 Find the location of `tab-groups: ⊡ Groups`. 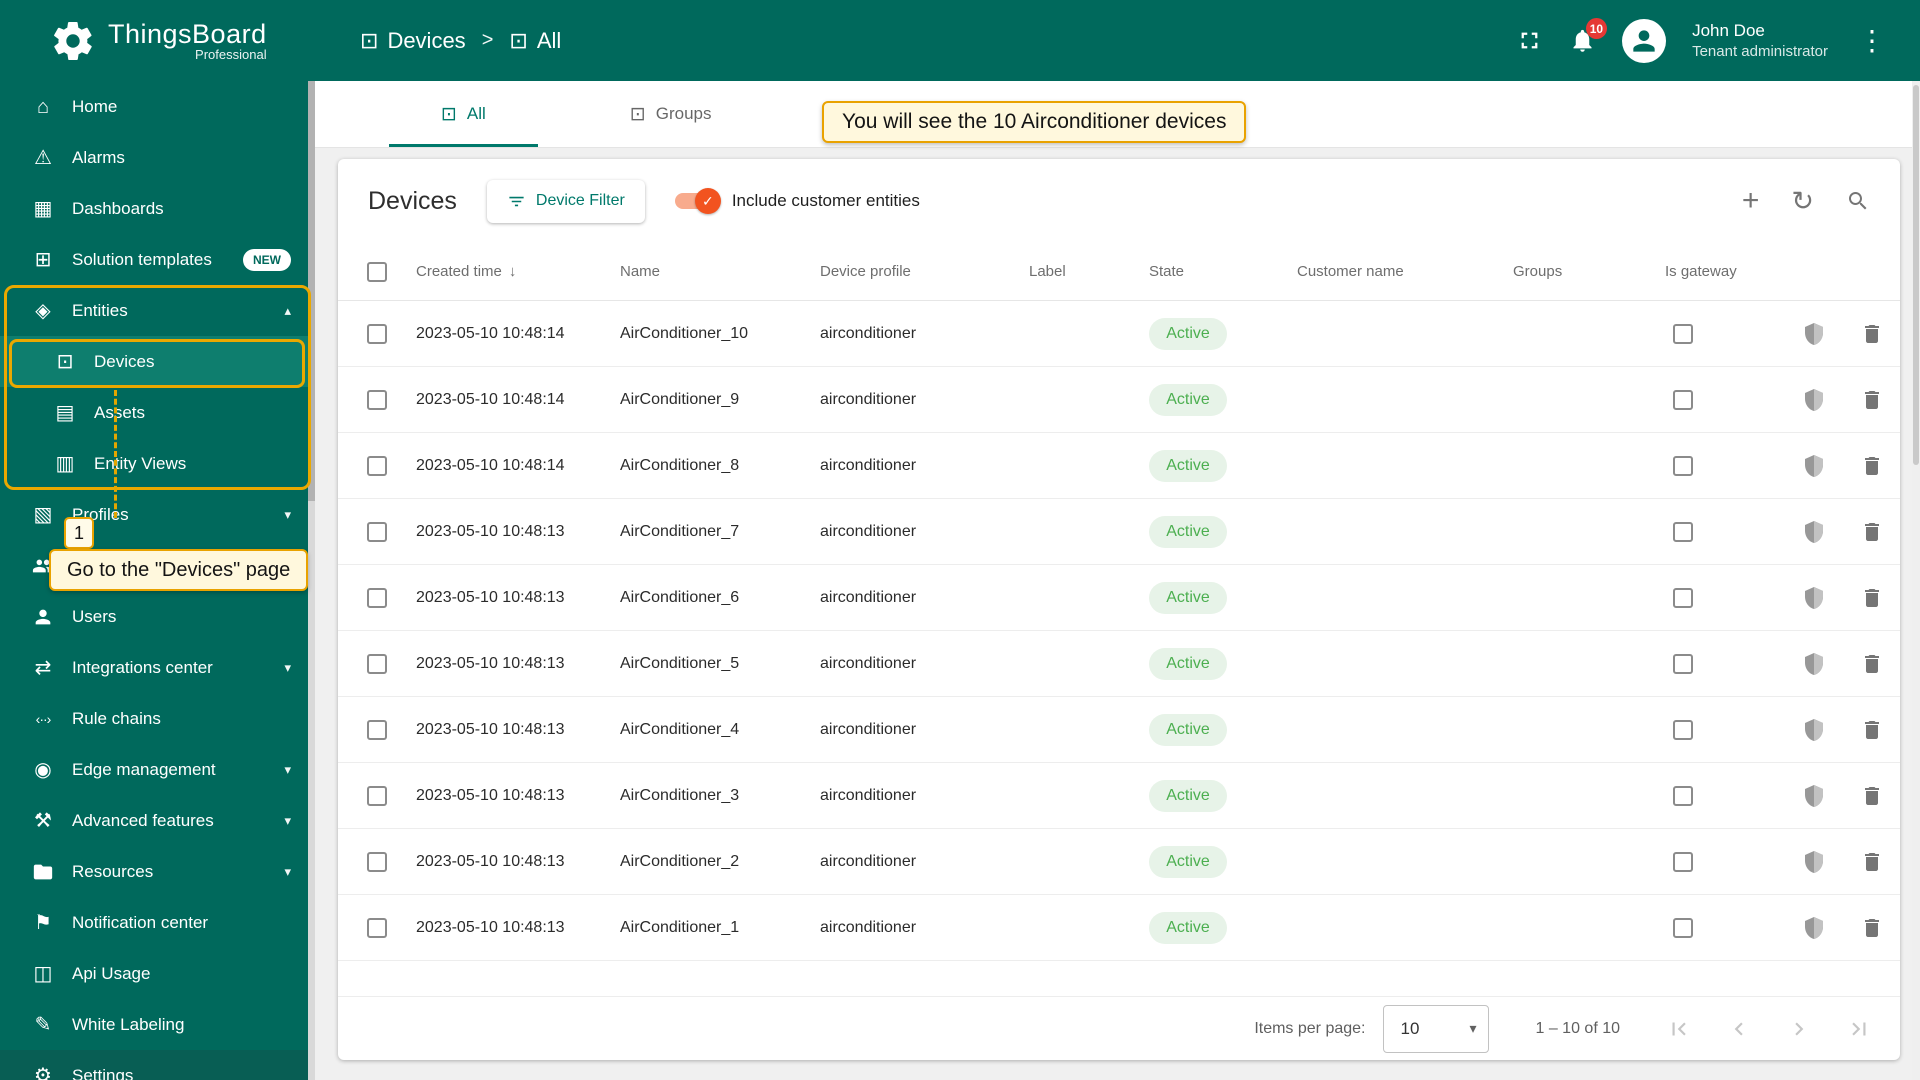

tab-groups: ⊡ Groups is located at coordinates (671, 114).